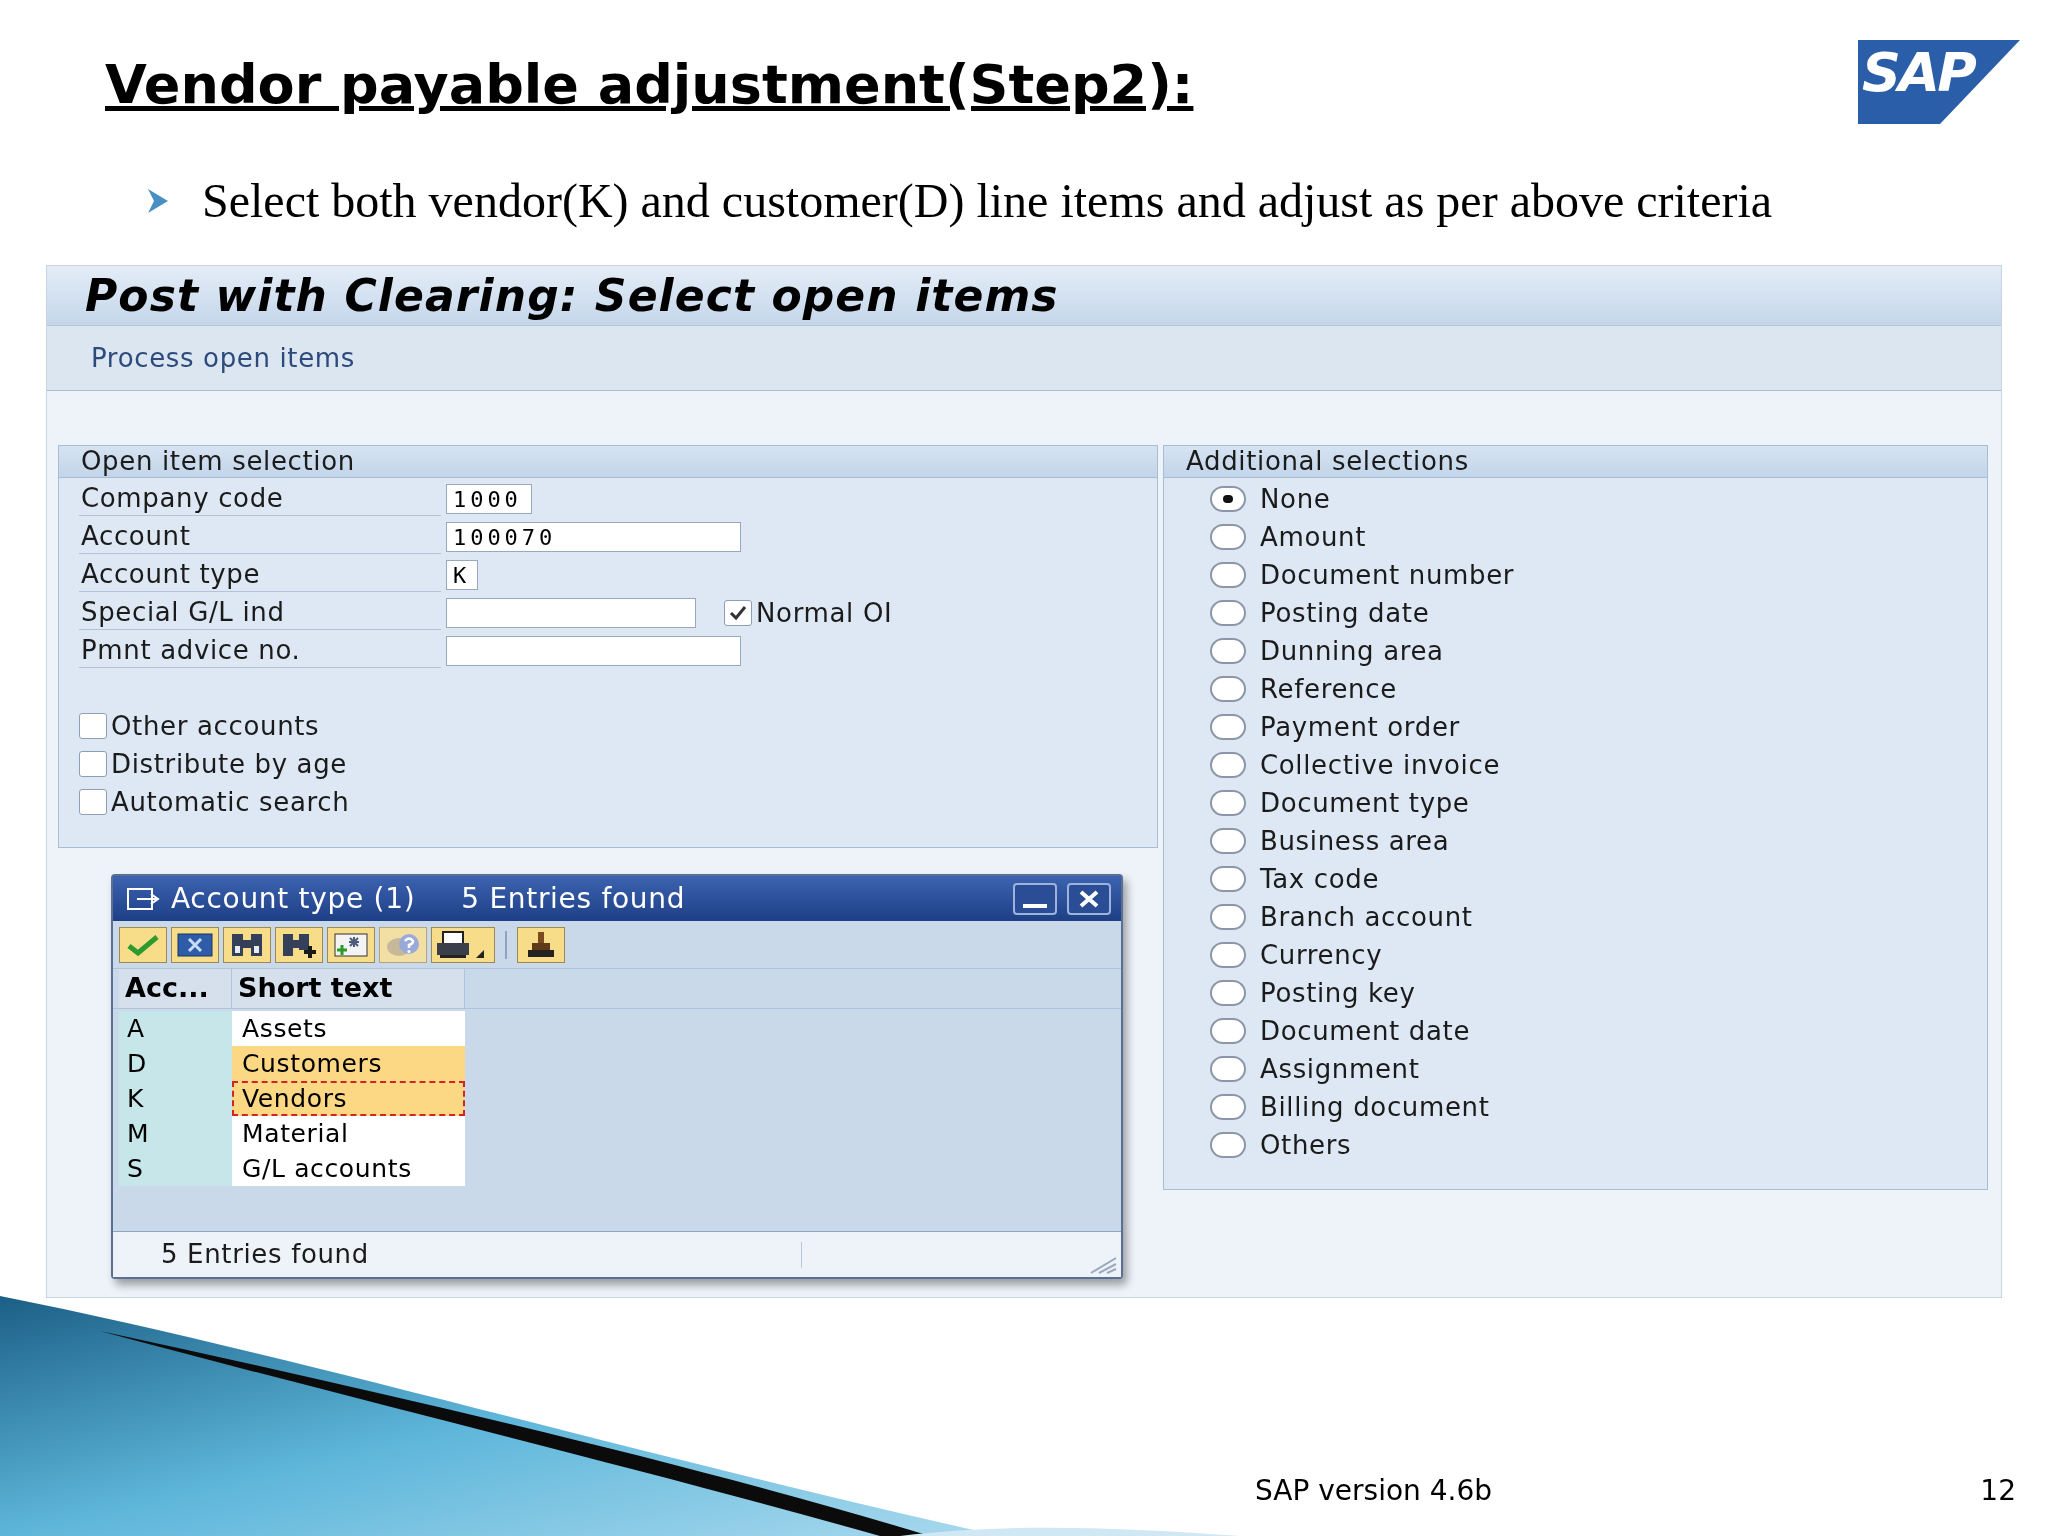 The width and height of the screenshot is (2048, 1536). I want to click on input-field: 1000, so click(489, 499).